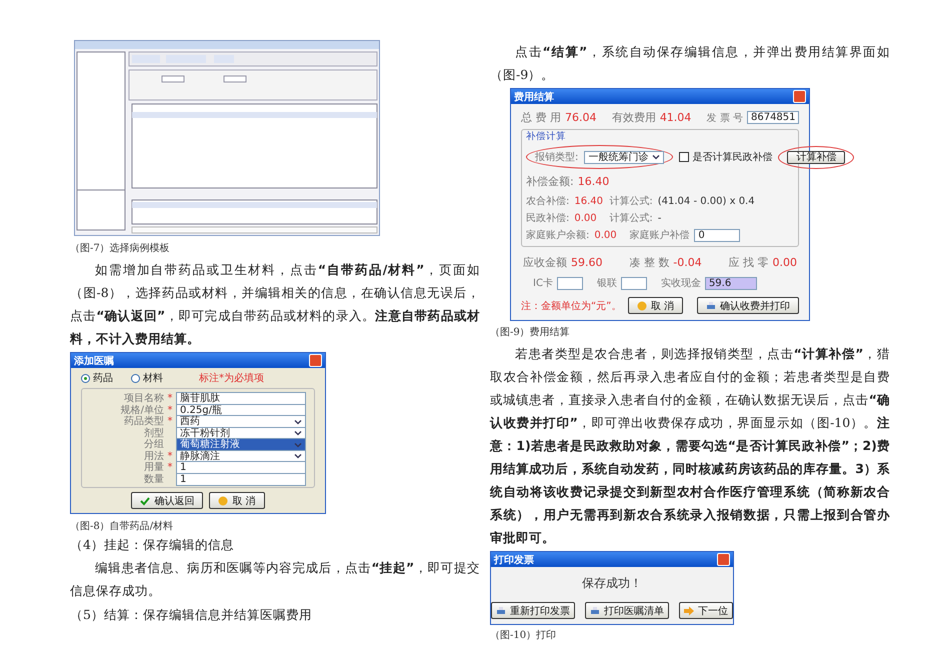 This screenshot has height=672, width=950. Describe the element at coordinates (231, 378) in the screenshot. I see `required-note: 标注*为必填项` at that location.